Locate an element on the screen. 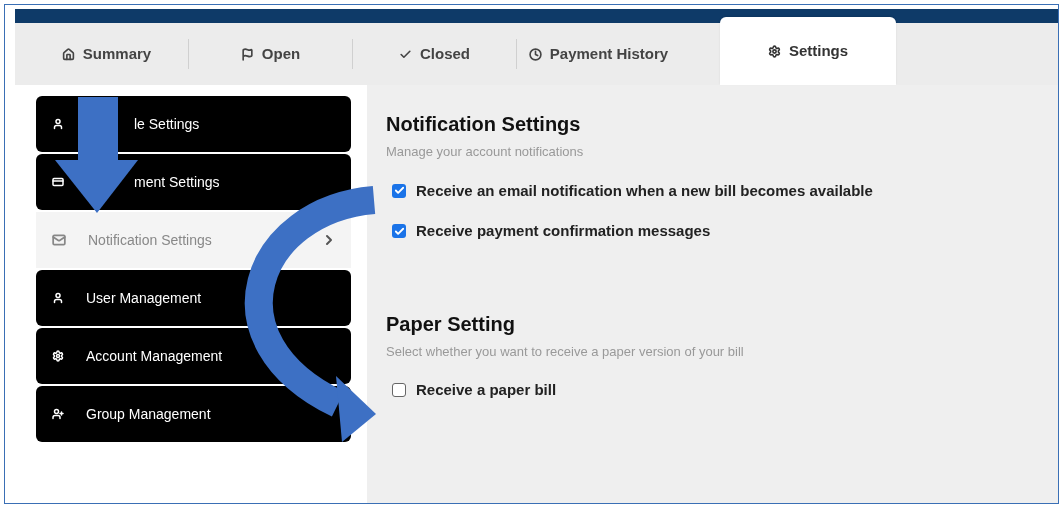 The height and width of the screenshot is (508, 1063). tab: Open is located at coordinates (270, 54).